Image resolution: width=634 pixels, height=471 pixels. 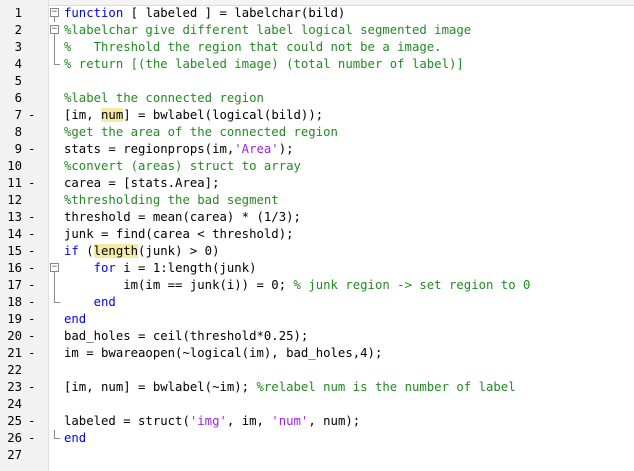 I want to click on code-text: %get the area of the connected region, so click(x=201, y=132).